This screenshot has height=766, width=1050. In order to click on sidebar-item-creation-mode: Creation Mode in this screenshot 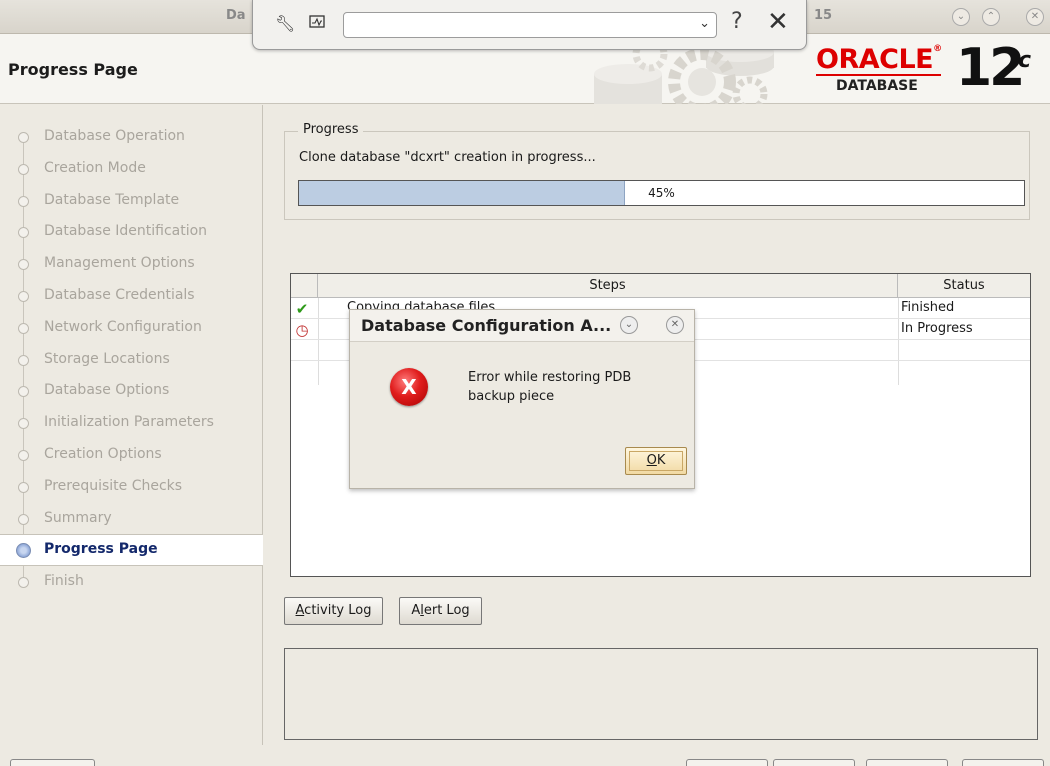, I will do `click(131, 169)`.